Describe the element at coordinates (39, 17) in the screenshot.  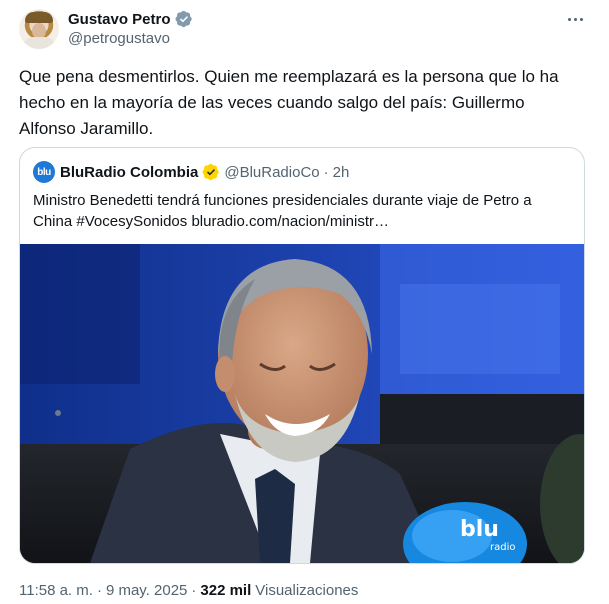
I see `avatar-hat-shape` at that location.